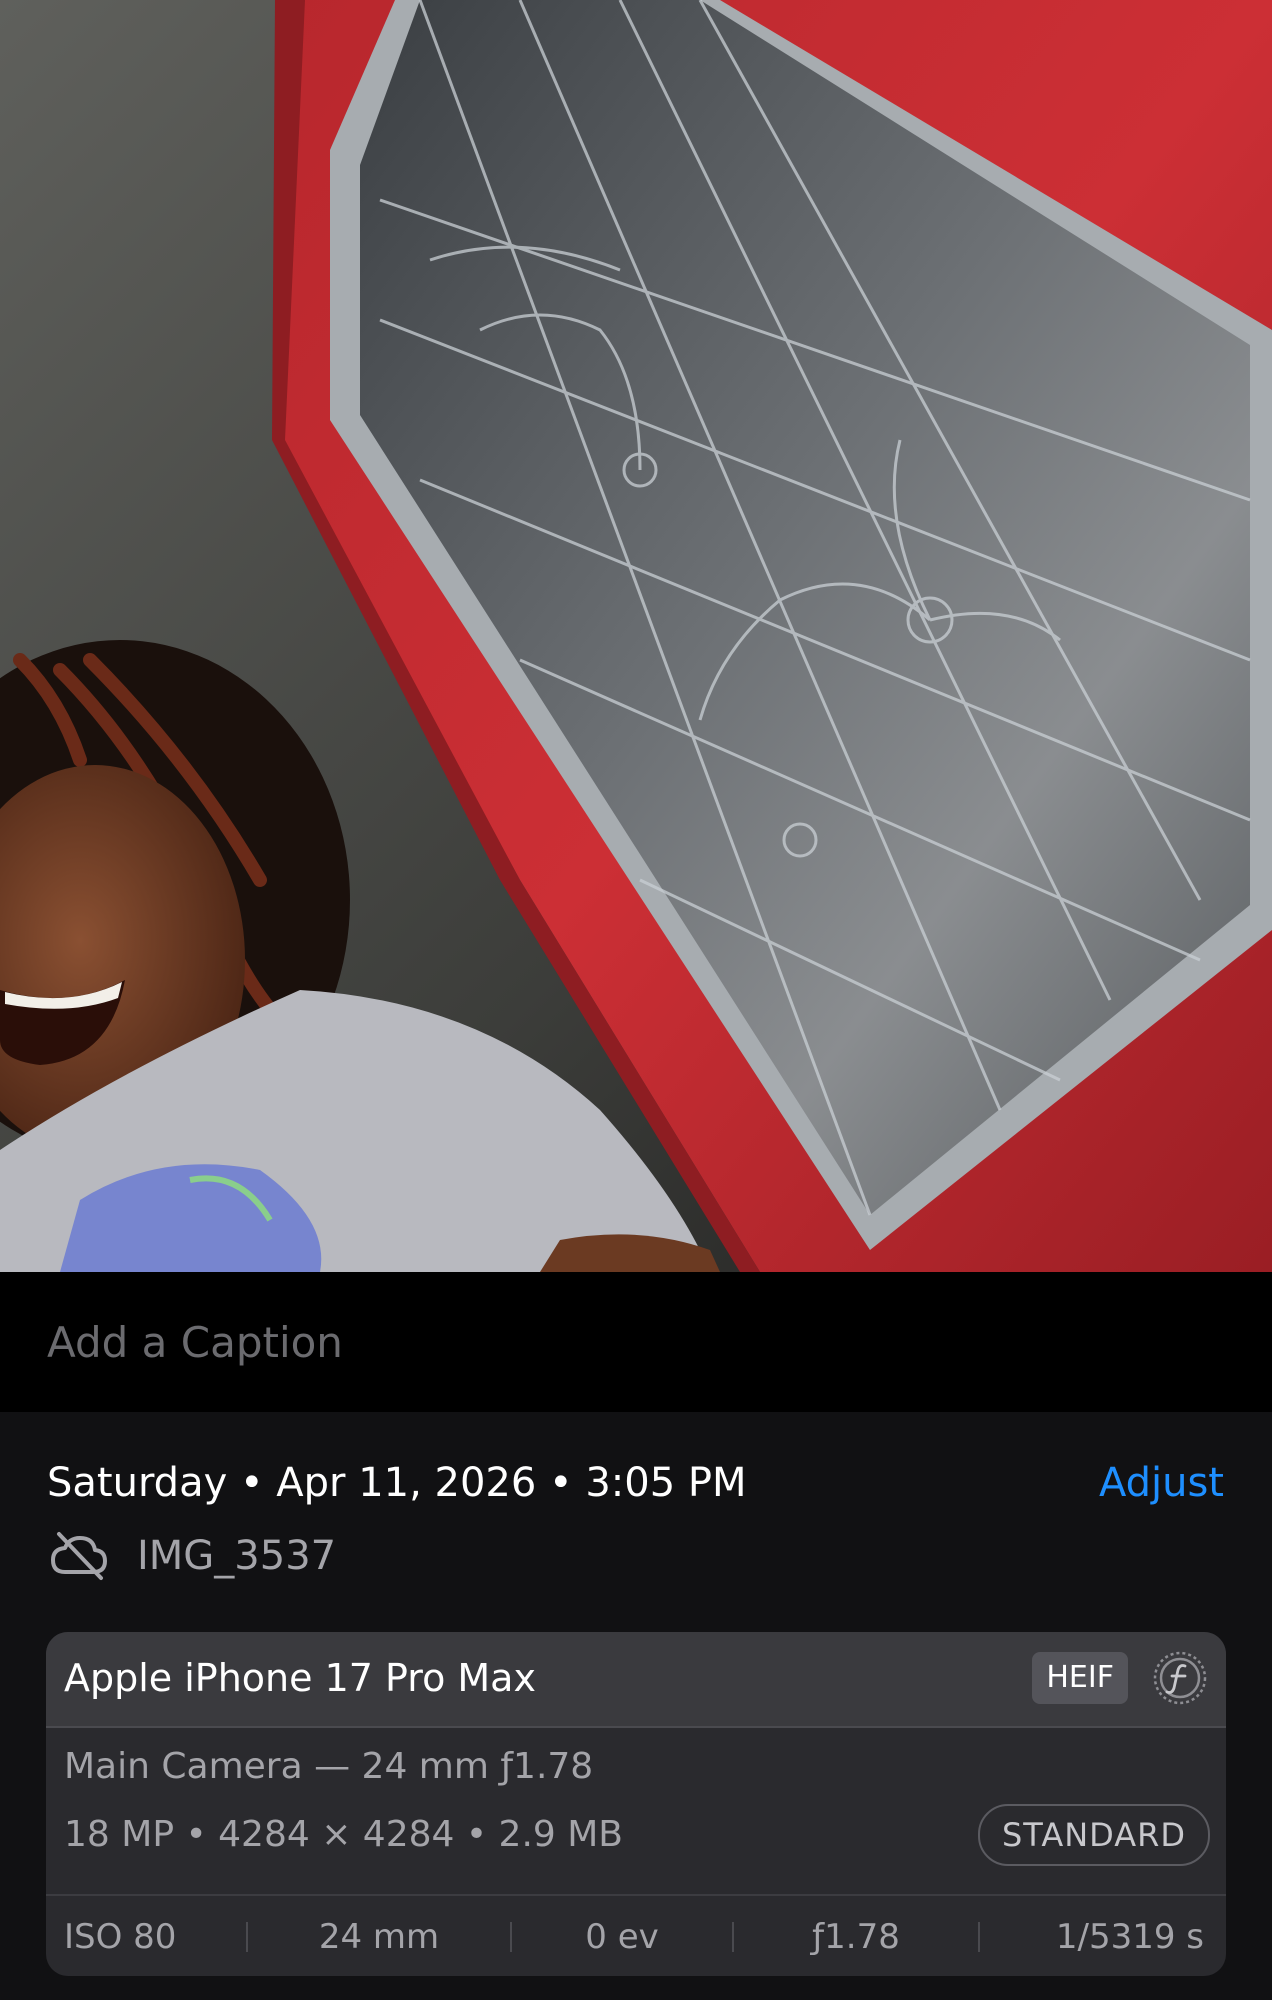 This screenshot has height=2000, width=1272. What do you see at coordinates (344, 1834) in the screenshot?
I see `image-specs-label: 18 MP • 4284 × 4284 • 2.9 MB` at bounding box center [344, 1834].